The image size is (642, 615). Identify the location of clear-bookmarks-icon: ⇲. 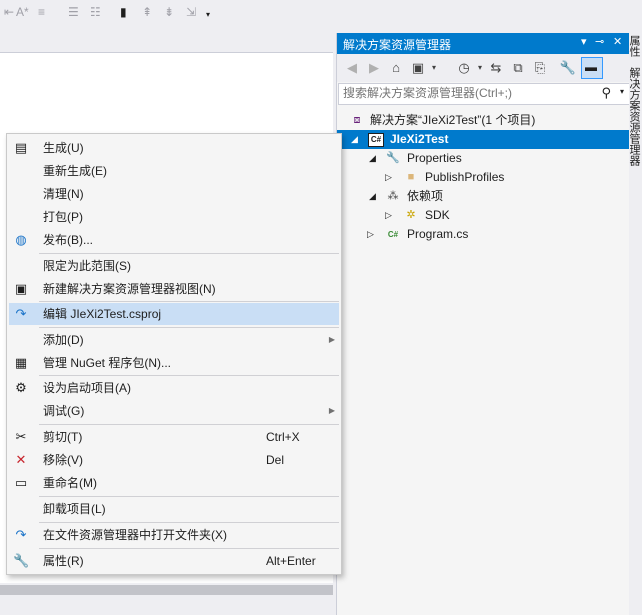
(191, 12).